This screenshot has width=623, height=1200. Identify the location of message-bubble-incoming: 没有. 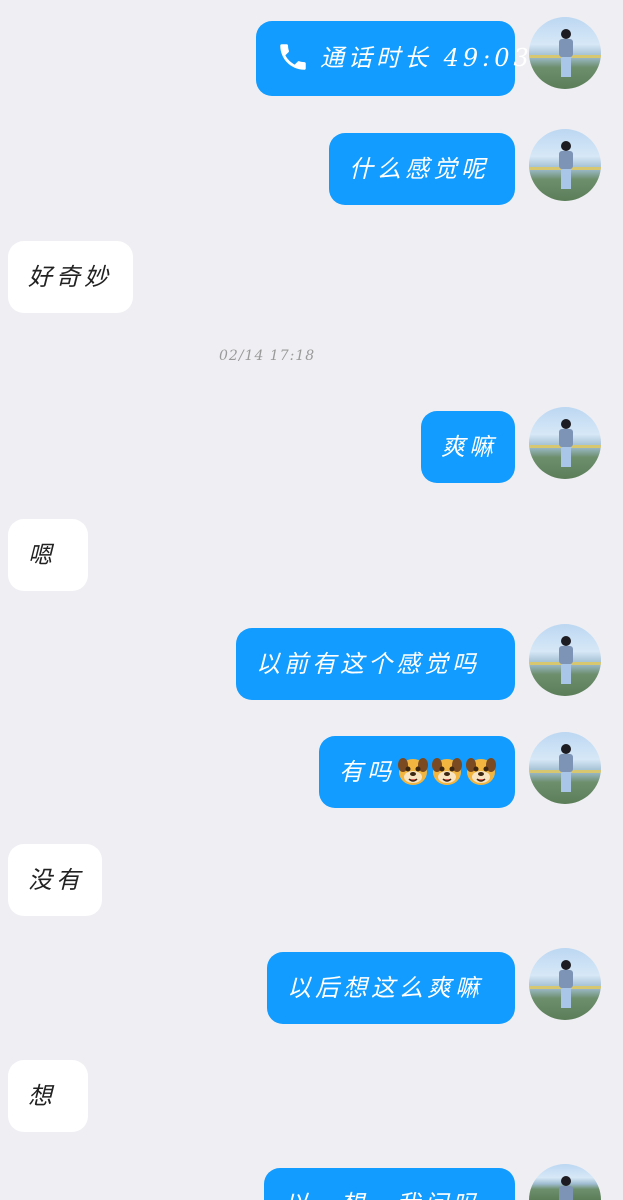
(55, 880).